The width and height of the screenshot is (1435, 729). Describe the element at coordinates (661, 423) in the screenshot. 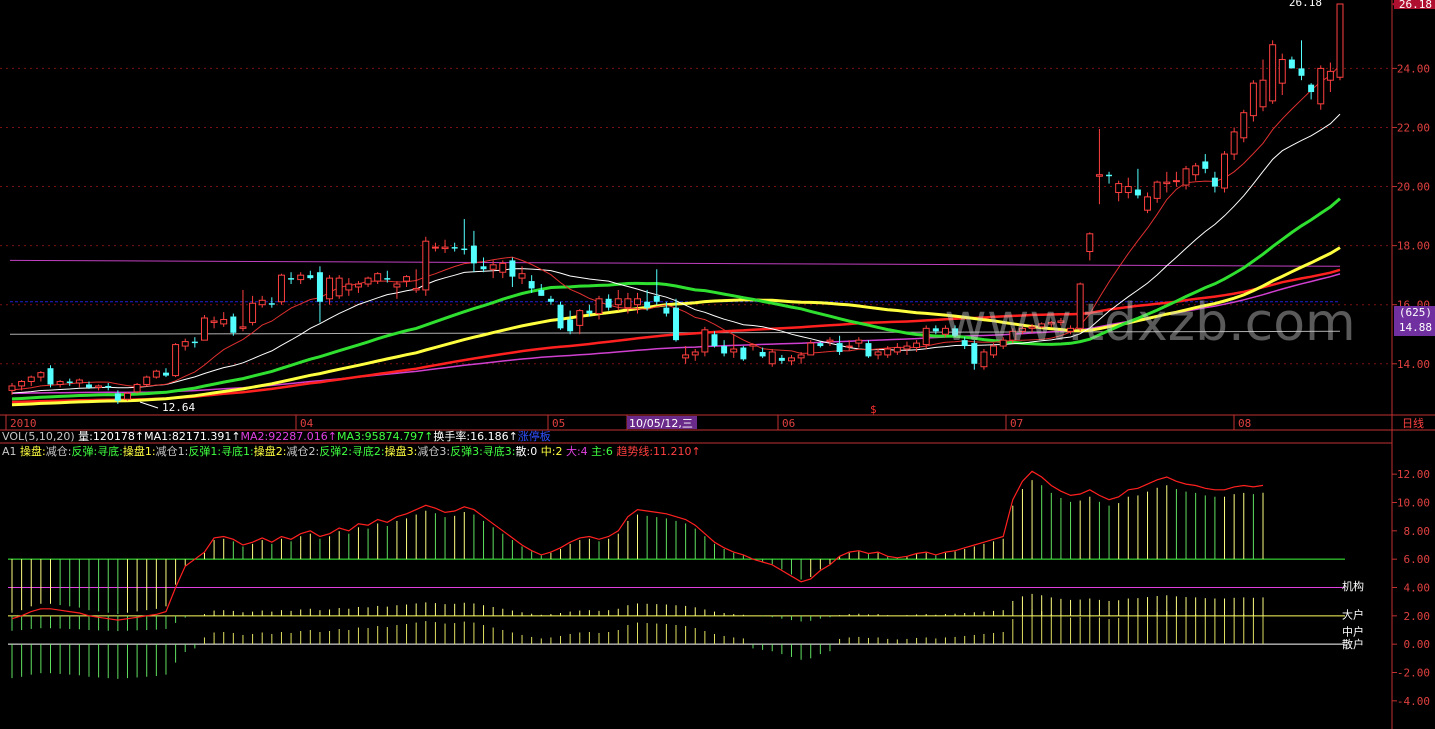

I see `cursor-date-label: 10/05/12,三` at that location.